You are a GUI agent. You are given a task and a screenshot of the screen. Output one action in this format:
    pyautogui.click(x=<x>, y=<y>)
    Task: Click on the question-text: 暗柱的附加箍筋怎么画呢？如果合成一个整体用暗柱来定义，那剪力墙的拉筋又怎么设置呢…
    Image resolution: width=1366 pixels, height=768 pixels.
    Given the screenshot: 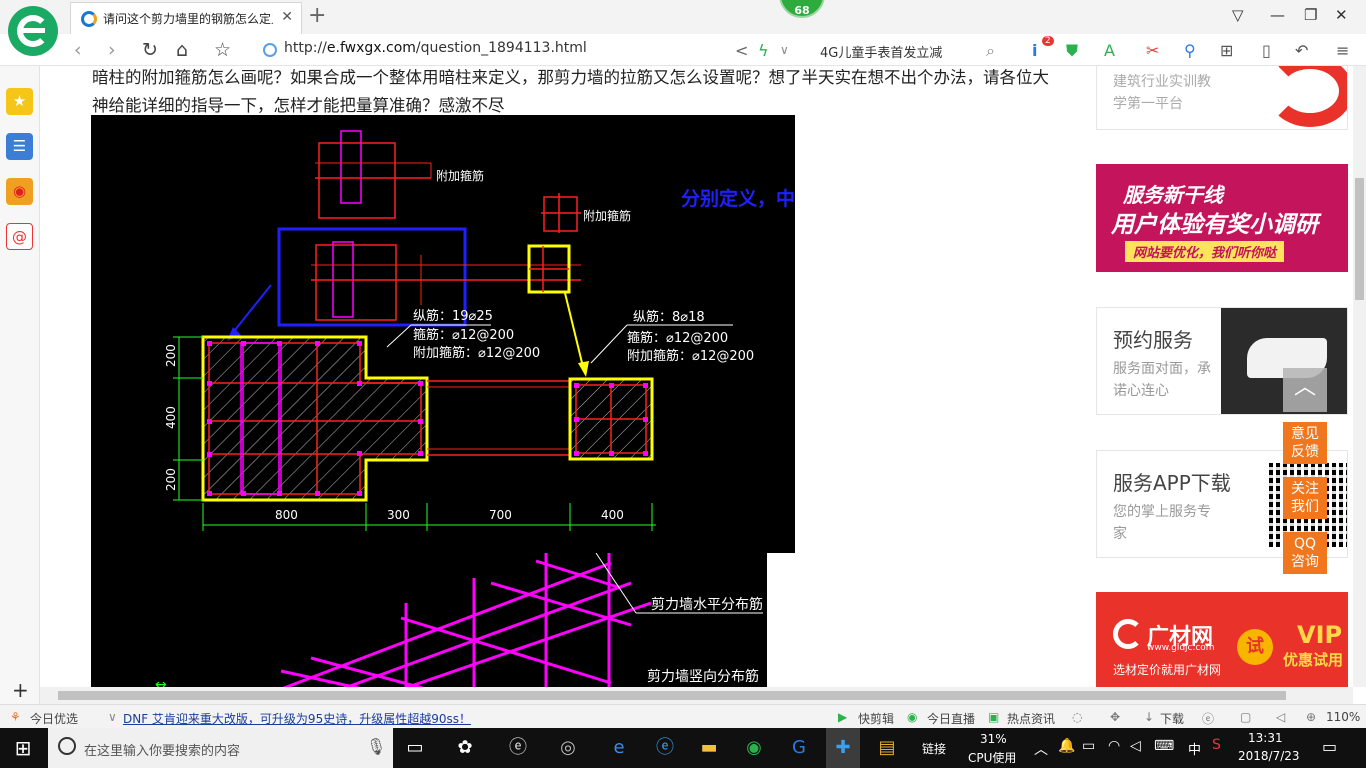 What is the action you would take?
    pyautogui.click(x=570, y=91)
    